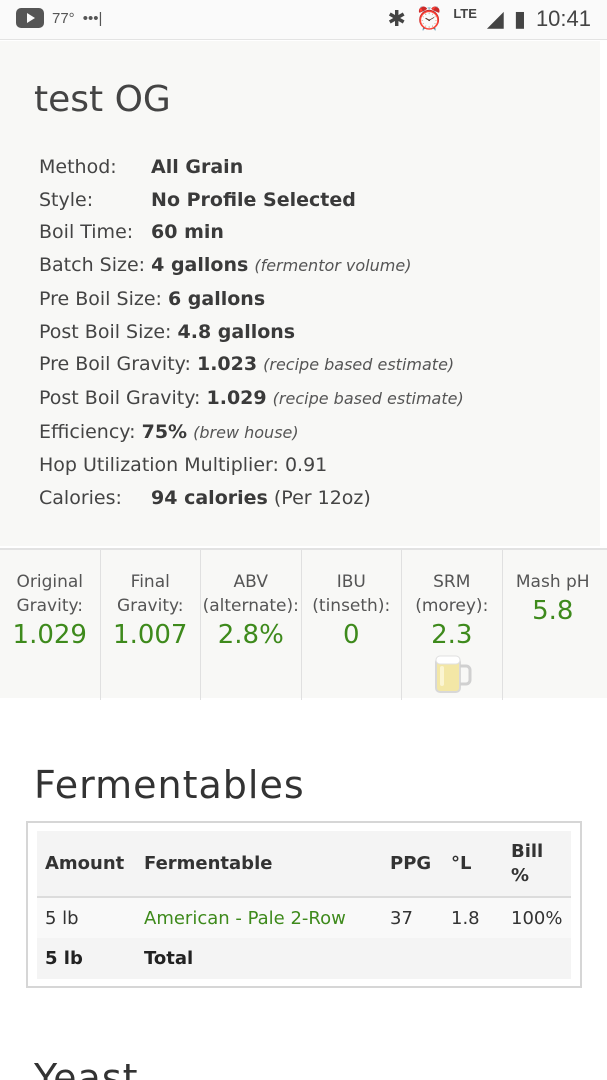 Image resolution: width=607 pixels, height=1080 pixels. I want to click on batch-size-note: (fermentor volume), so click(333, 266).